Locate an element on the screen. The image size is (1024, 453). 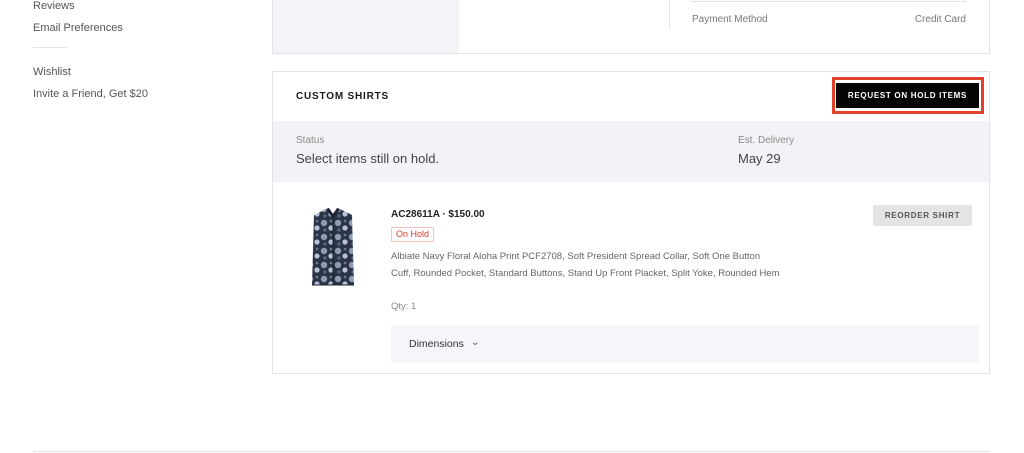
shirt-image is located at coordinates (333, 247).